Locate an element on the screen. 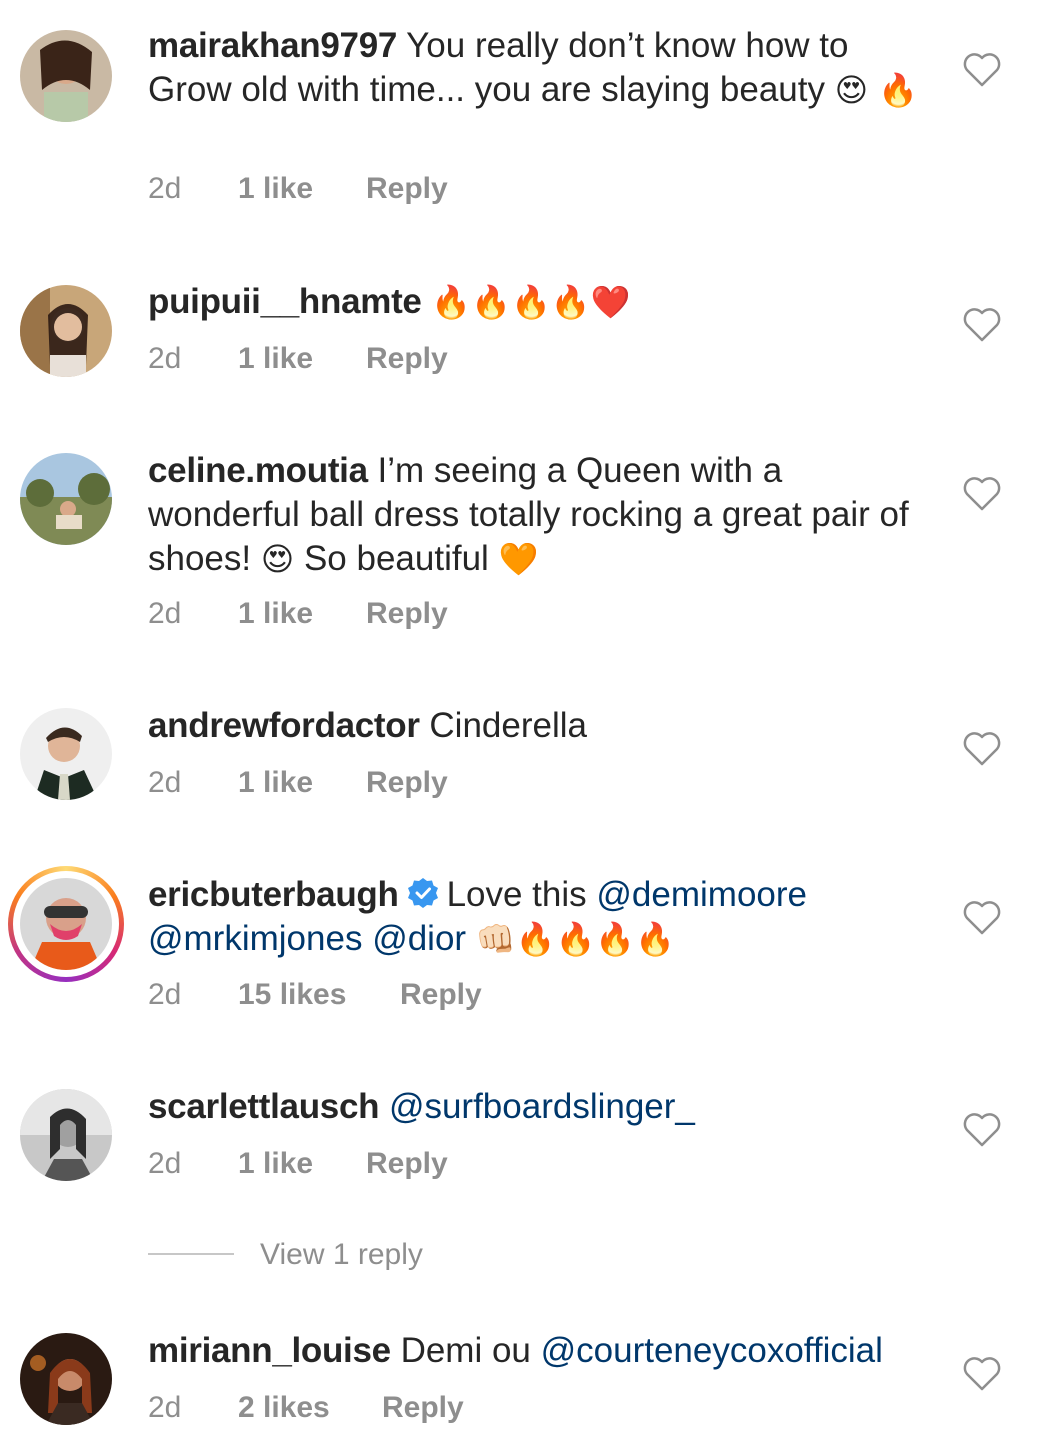 The width and height of the screenshot is (1056, 1444). comment-text: Love this is located at coordinates (516, 894).